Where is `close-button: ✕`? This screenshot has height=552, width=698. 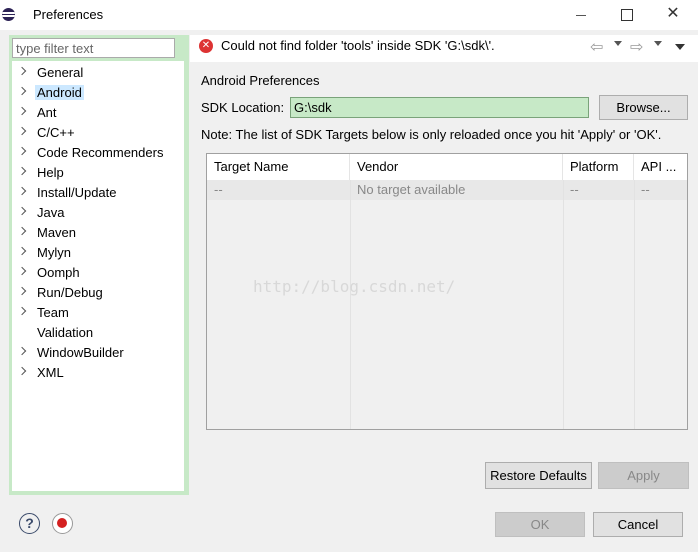 close-button: ✕ is located at coordinates (673, 15).